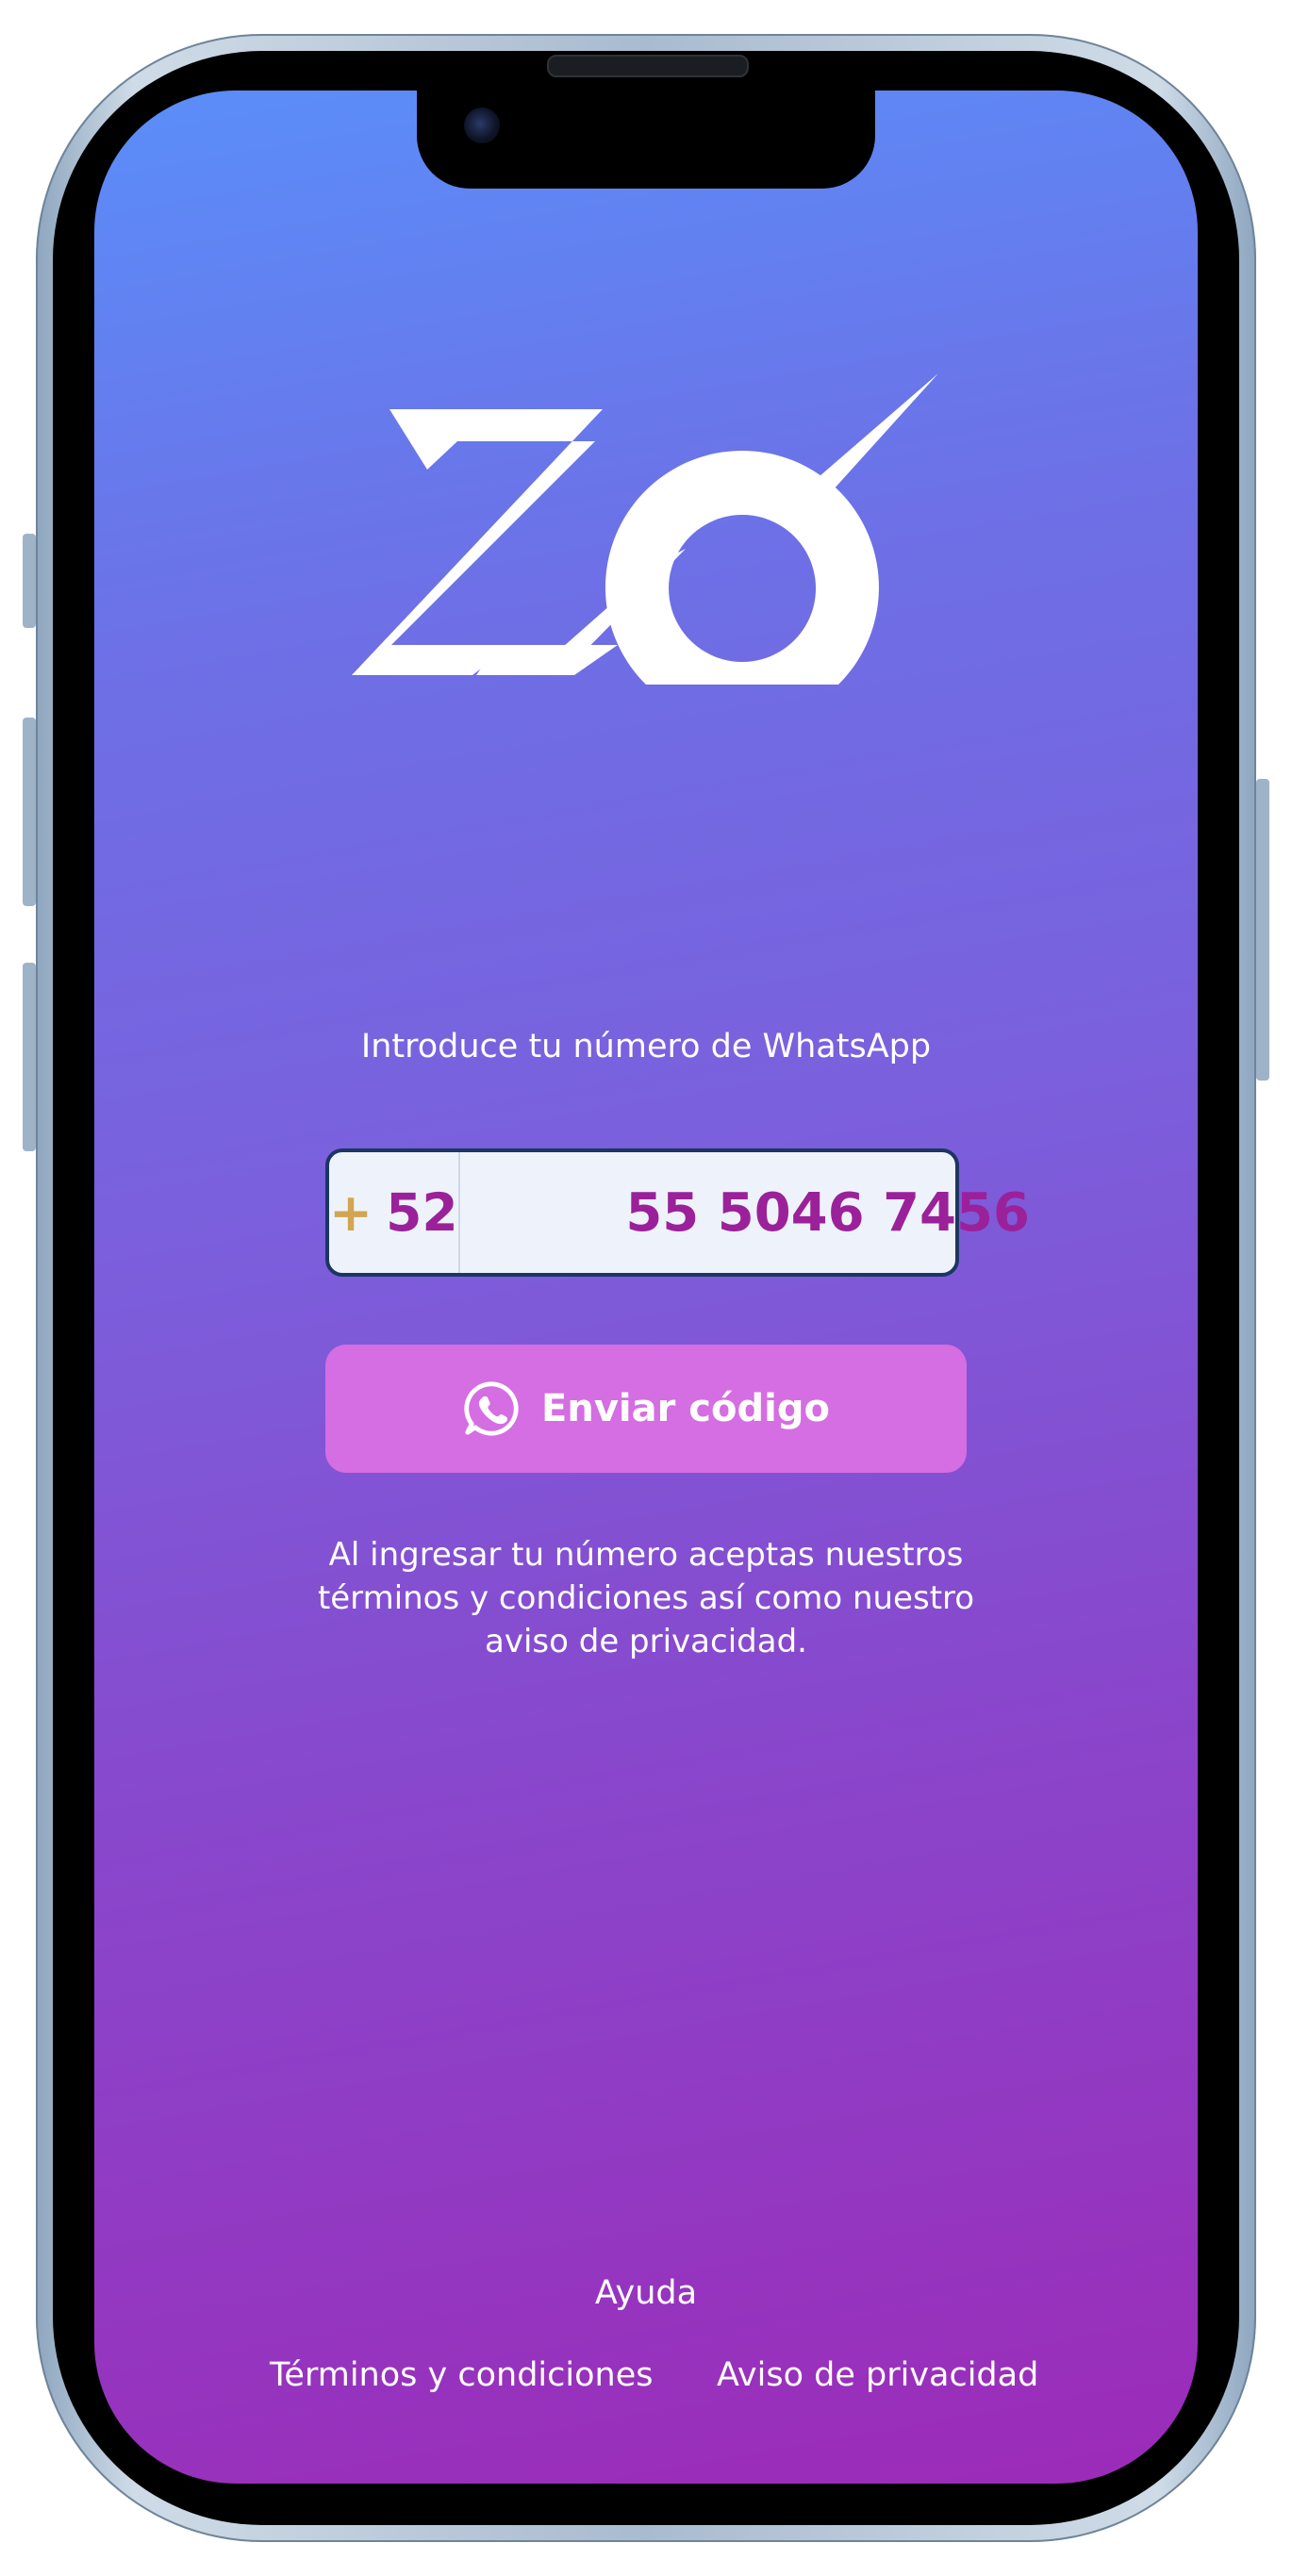 This screenshot has width=1292, height=2576. I want to click on phone-number-field: + 52, so click(760, 1212).